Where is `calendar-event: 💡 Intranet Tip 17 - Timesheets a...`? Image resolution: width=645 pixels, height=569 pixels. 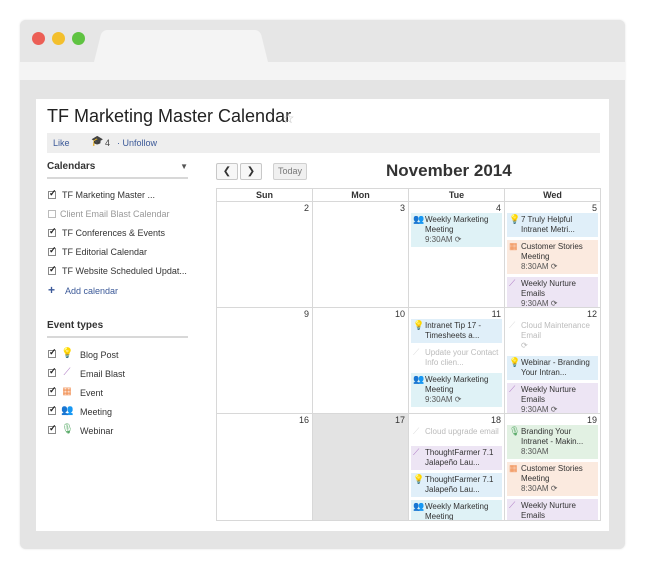 calendar-event: 💡 Intranet Tip 17 - Timesheets a... is located at coordinates (456, 331).